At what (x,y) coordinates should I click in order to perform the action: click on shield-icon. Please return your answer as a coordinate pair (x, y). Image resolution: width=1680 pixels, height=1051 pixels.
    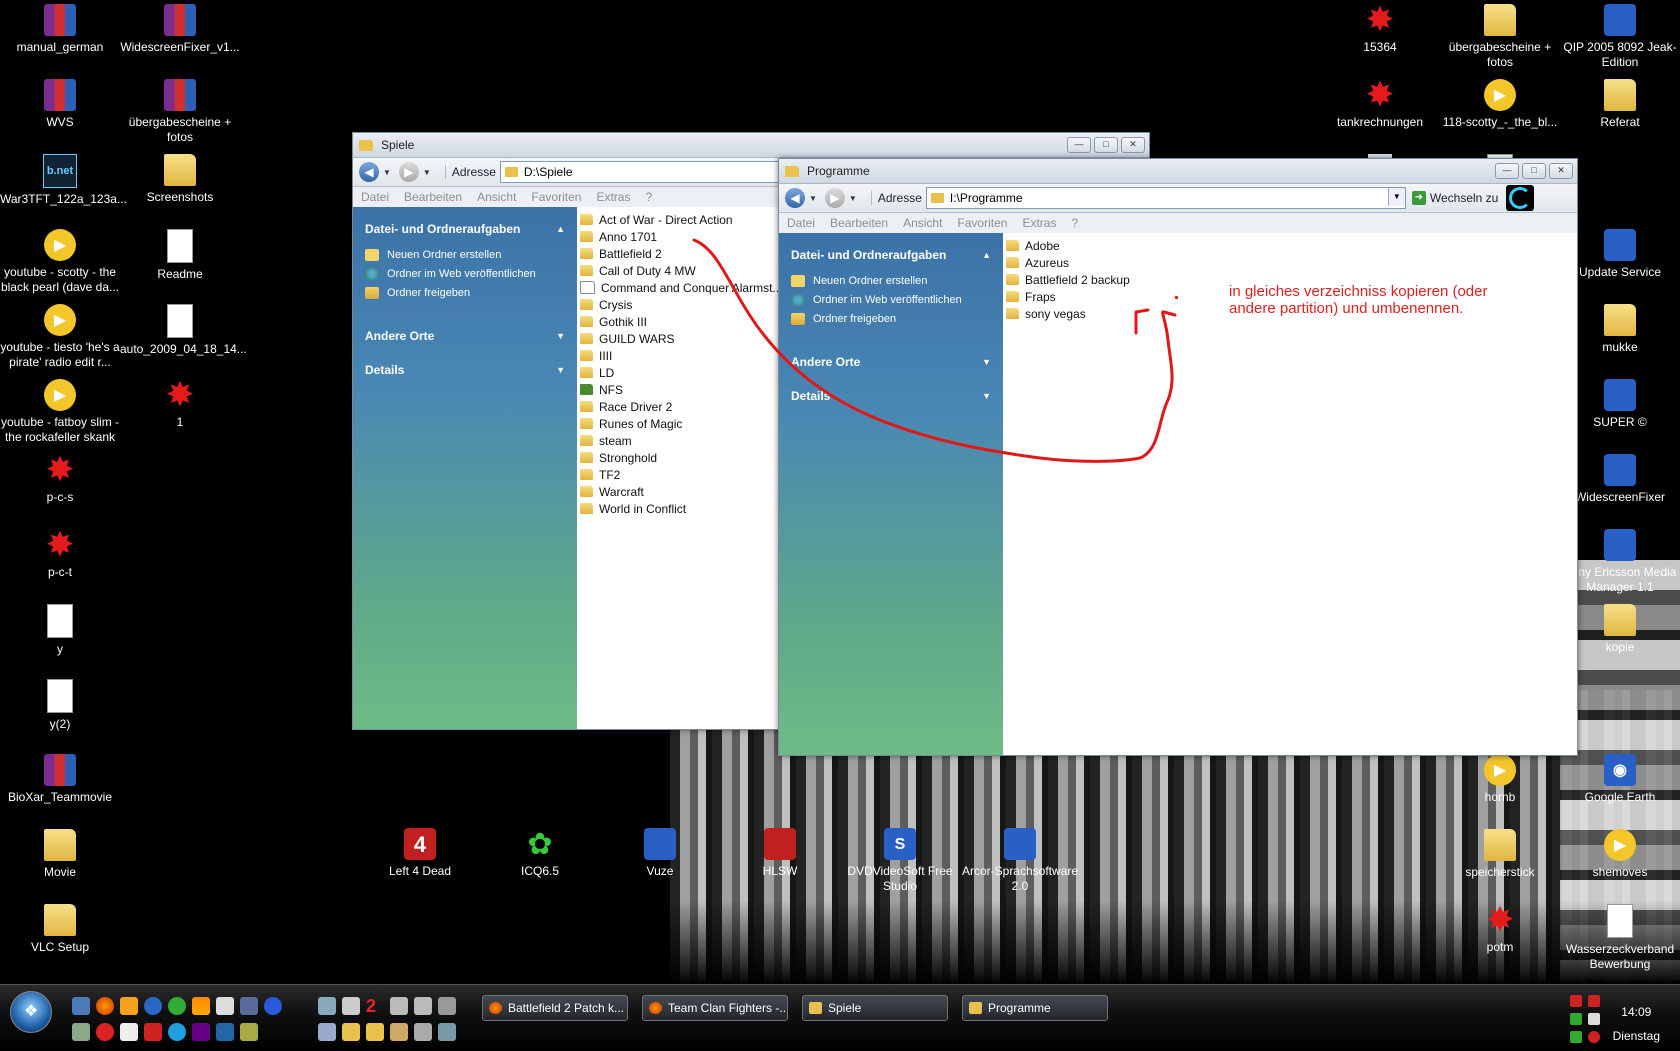
    Looking at the image, I should click on (1576, 1019).